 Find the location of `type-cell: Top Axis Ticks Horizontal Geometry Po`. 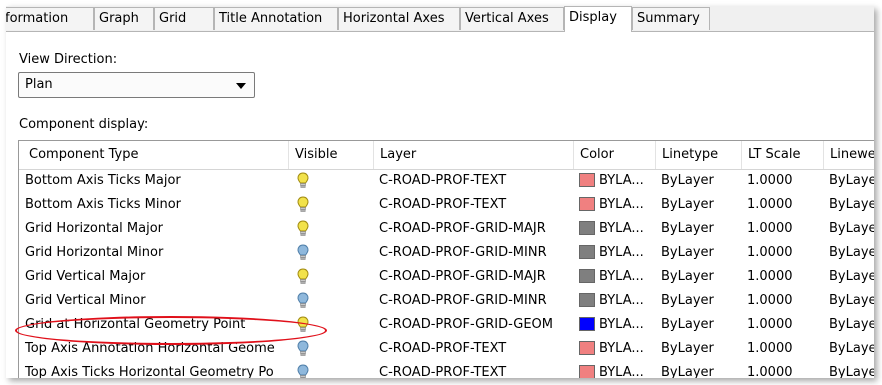

type-cell: Top Axis Ticks Horizontal Geometry Po is located at coordinates (154, 369).